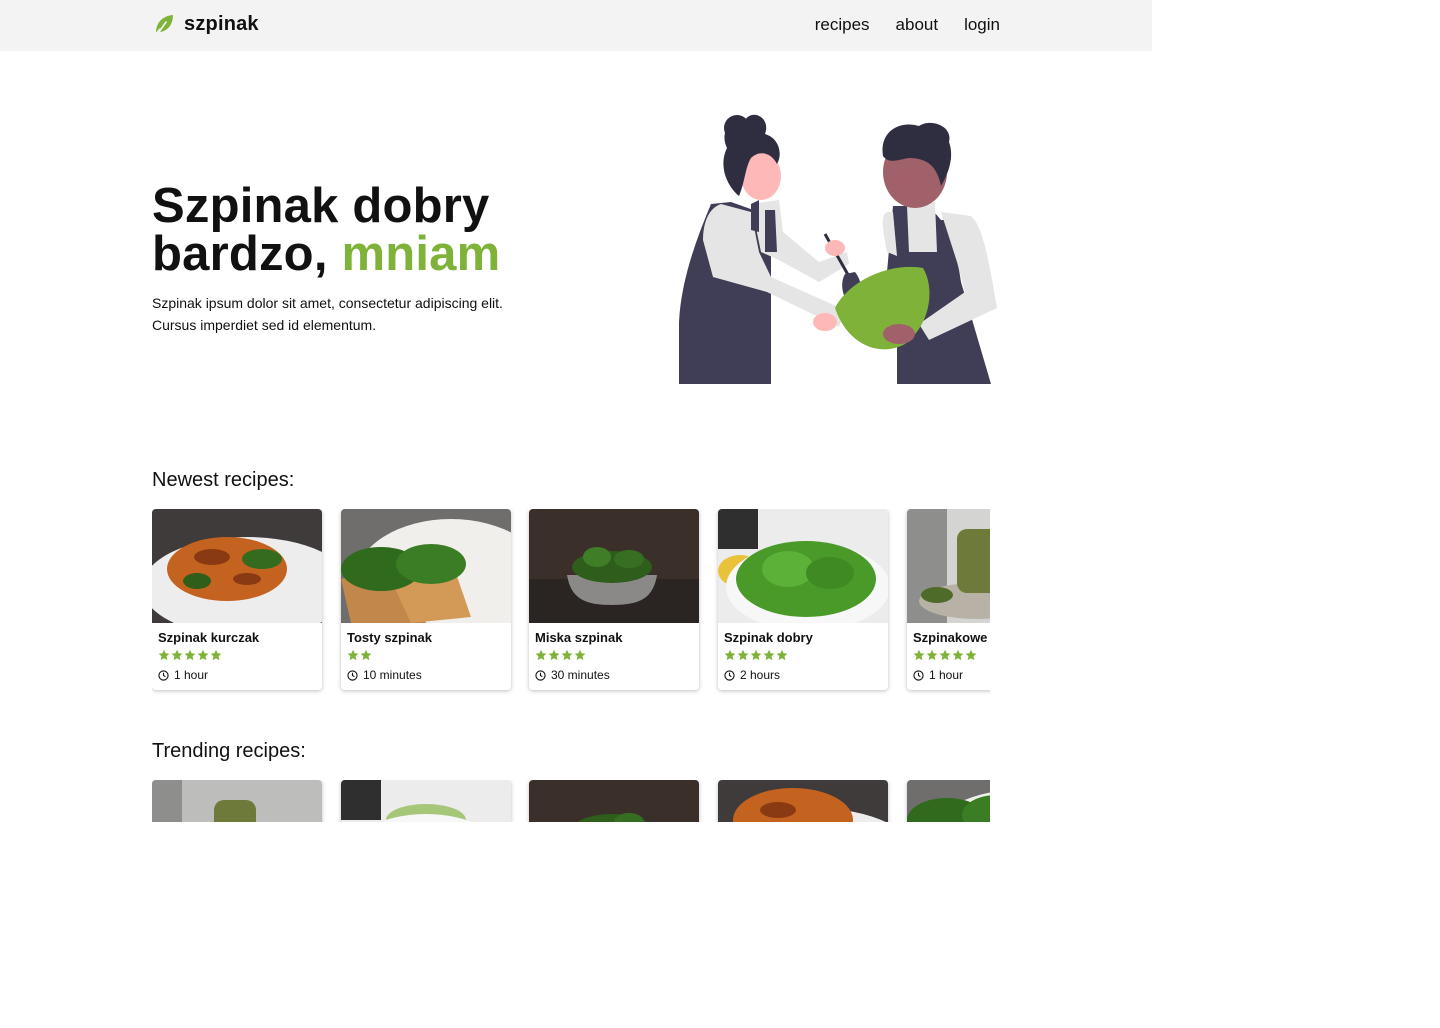 This screenshot has height=1028, width=1440. Describe the element at coordinates (223, 480) in the screenshot. I see `newest-recipes-heading: Newest recipes:` at that location.